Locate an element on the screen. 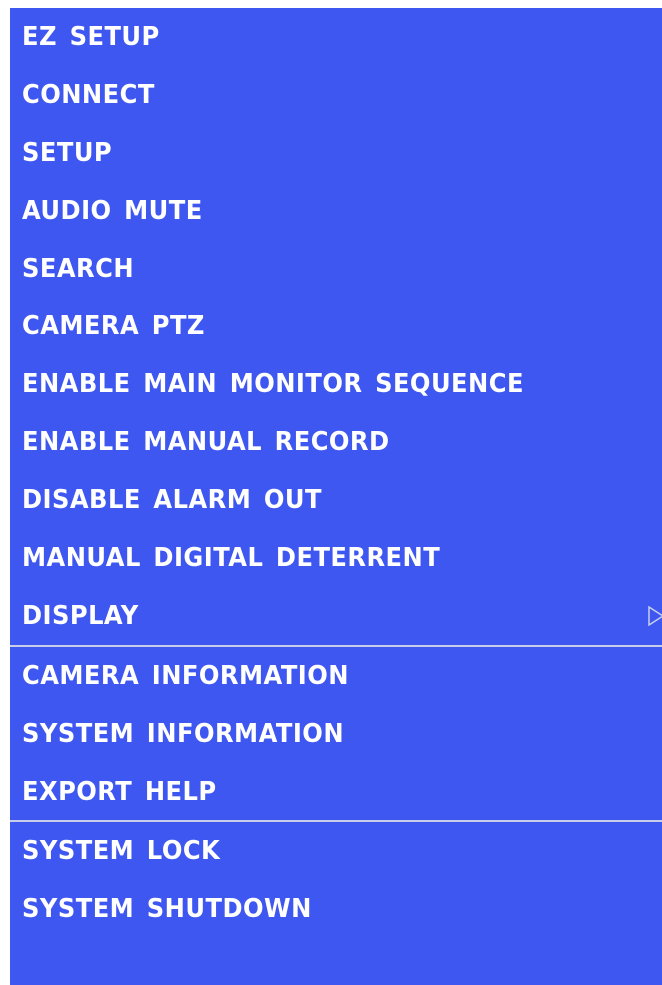 The width and height of the screenshot is (662, 985). menu-item-audio-mute: AUDIO MUTE is located at coordinates (336, 211).